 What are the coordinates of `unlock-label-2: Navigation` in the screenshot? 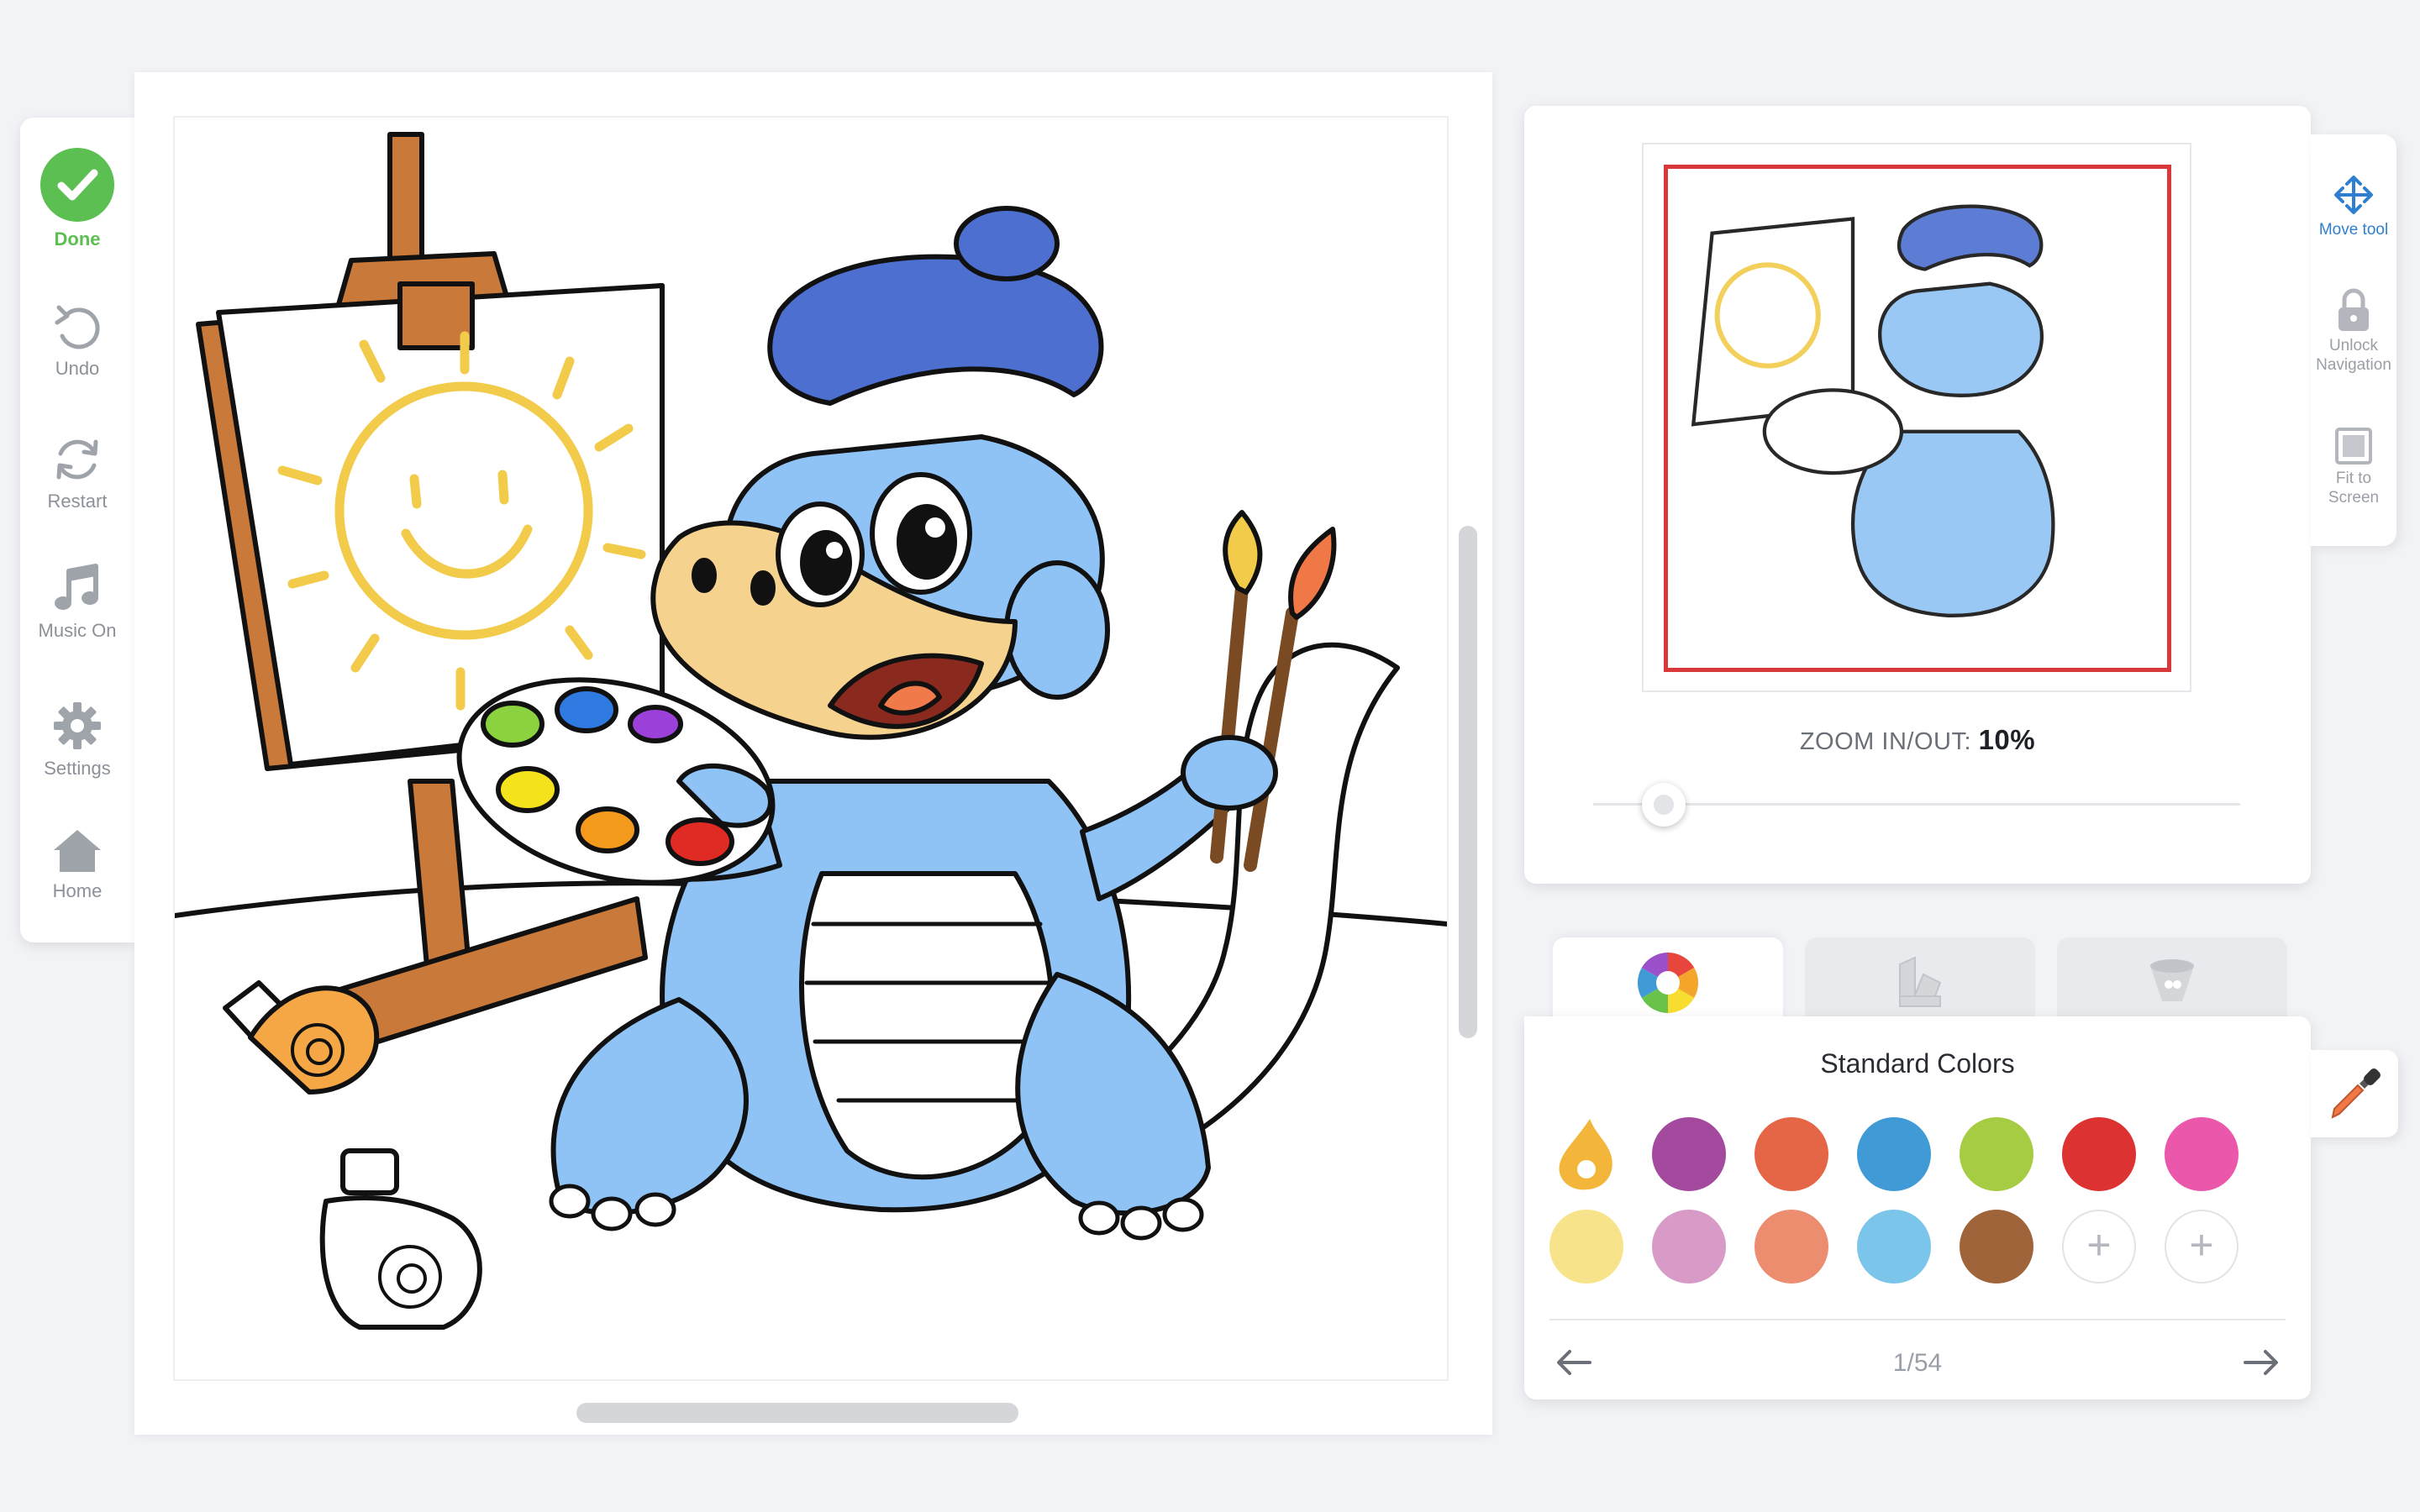 It's located at (2353, 365).